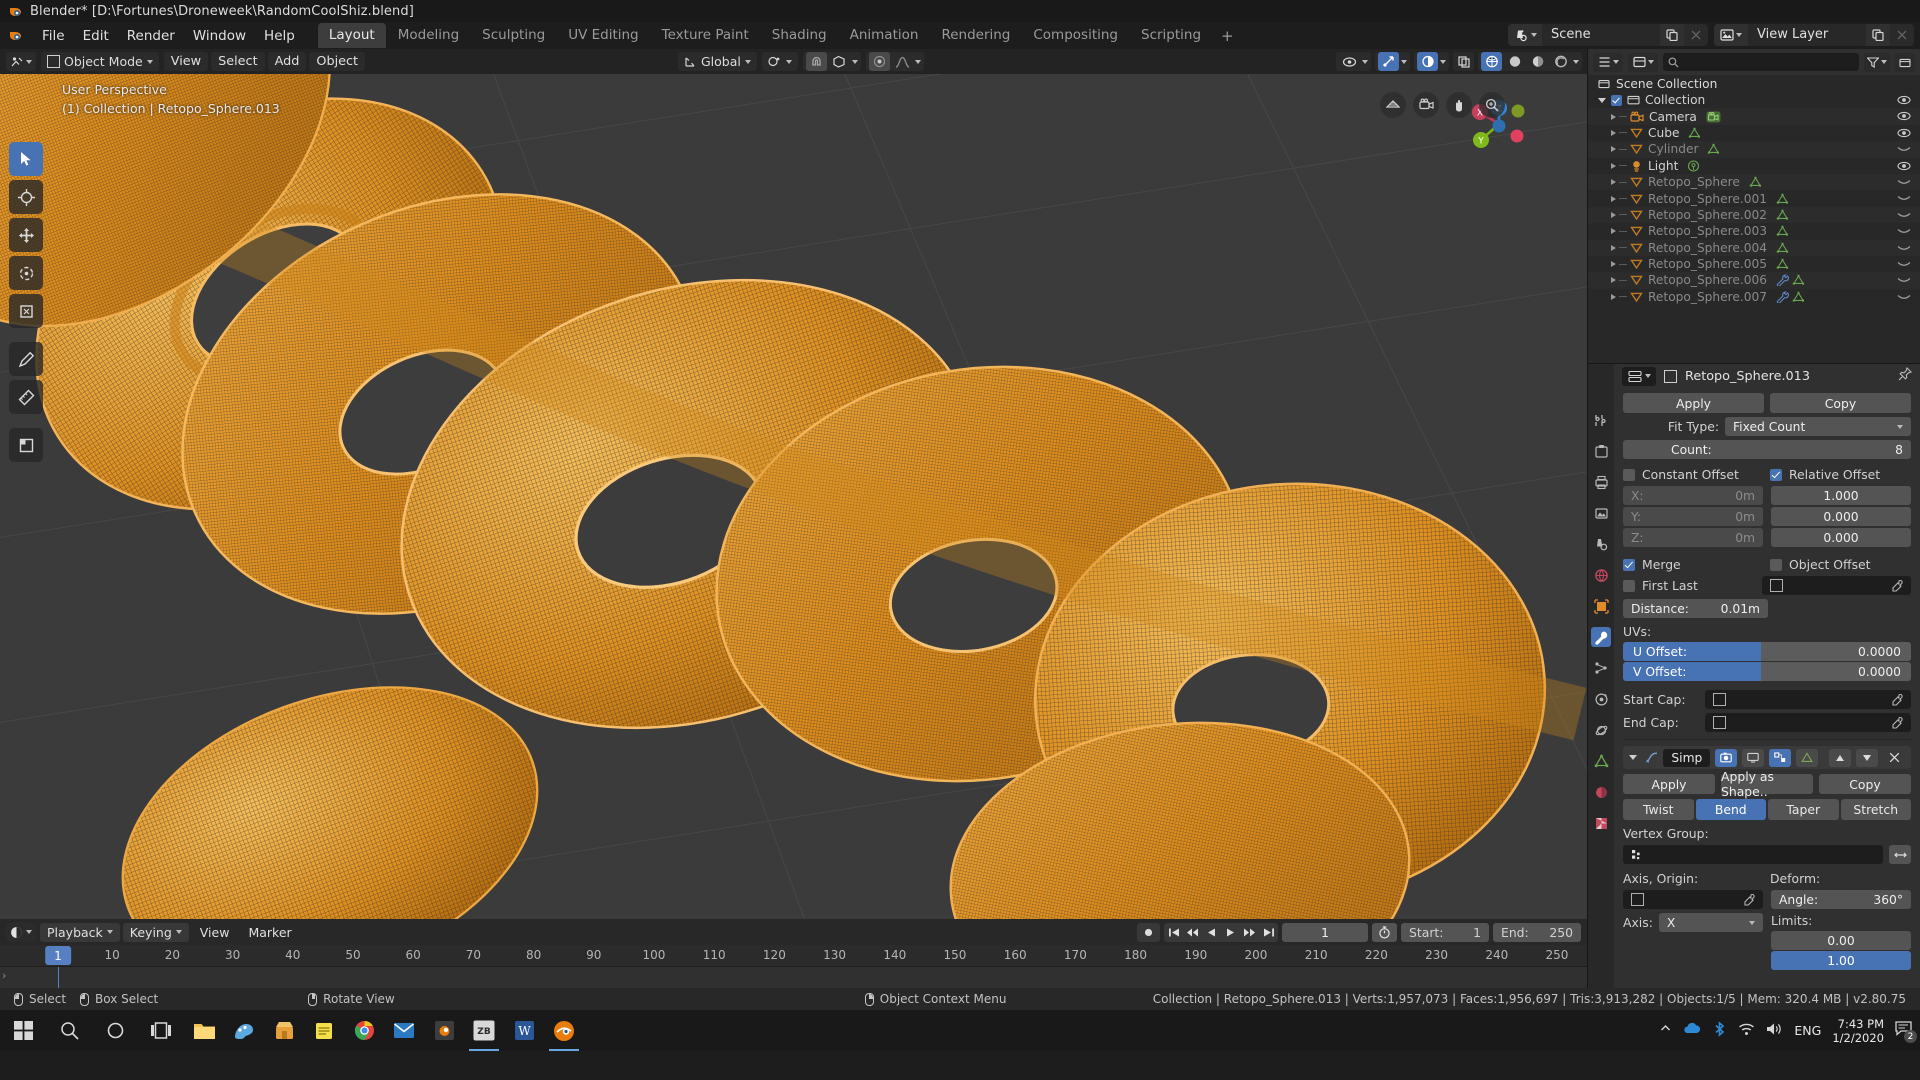  What do you see at coordinates (1426, 105) in the screenshot?
I see `camera-view-icon` at bounding box center [1426, 105].